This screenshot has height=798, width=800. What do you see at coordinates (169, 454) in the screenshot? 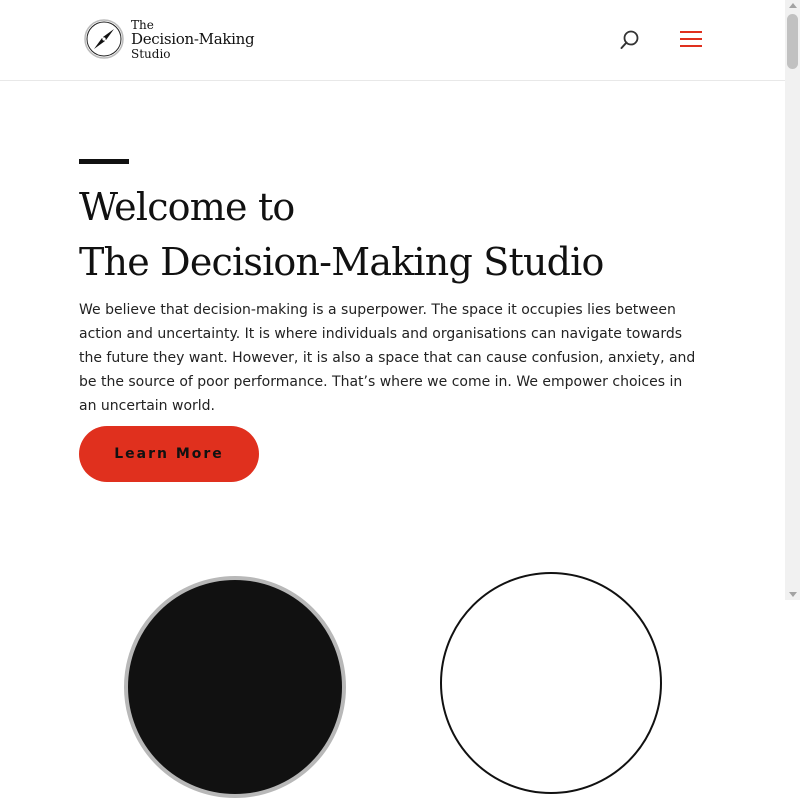
I see `learn-more-button: Learn More` at bounding box center [169, 454].